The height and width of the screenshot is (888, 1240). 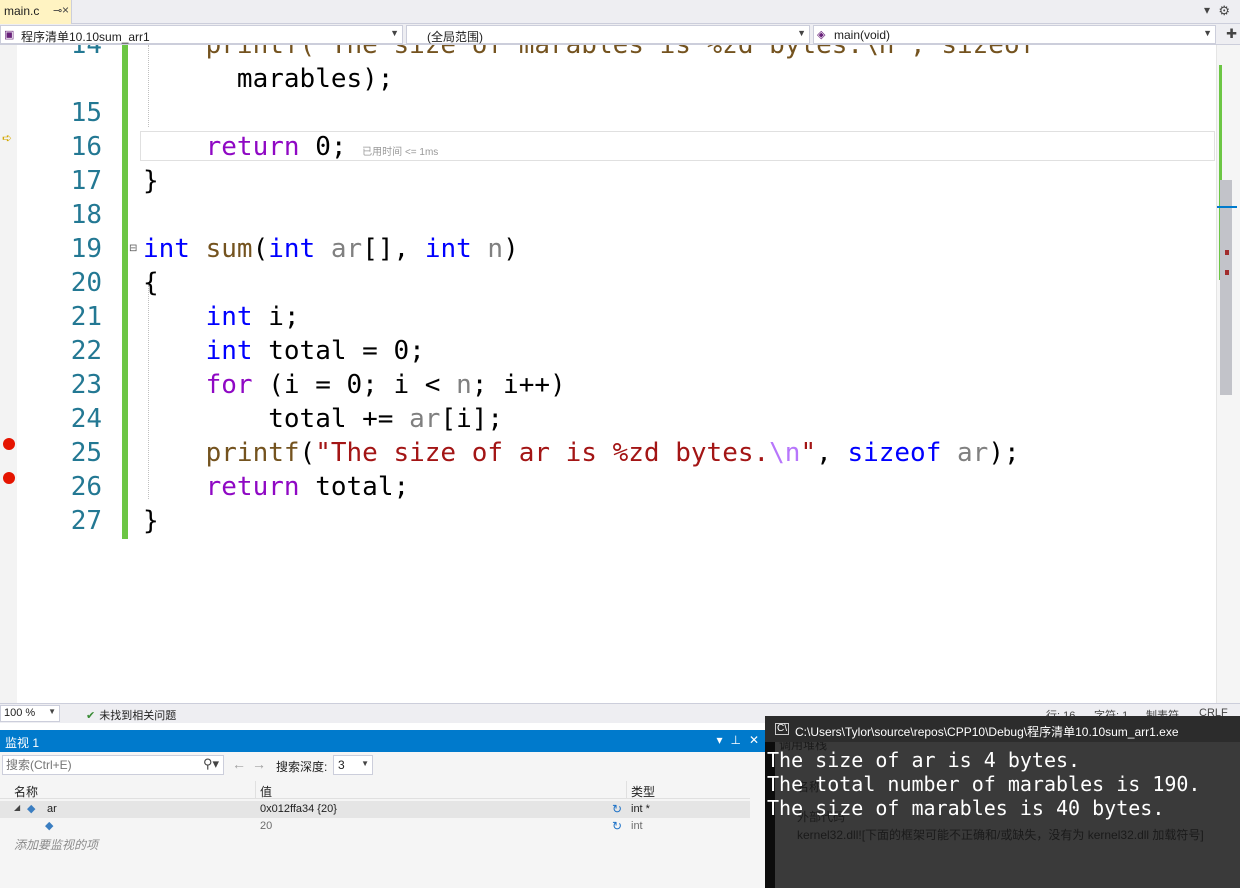 What do you see at coordinates (735, 740) in the screenshot?
I see `pin-icon: ⊥` at bounding box center [735, 740].